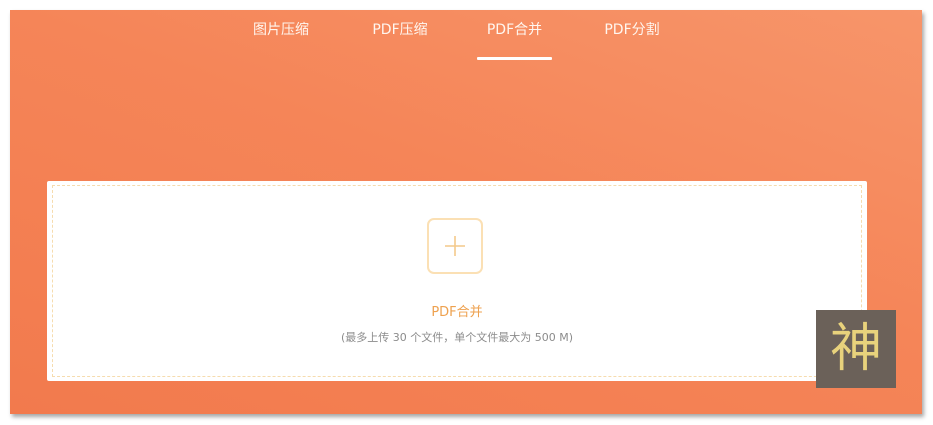  Describe the element at coordinates (281, 40) in the screenshot. I see `tab-image-compress: 图片压缩` at that location.